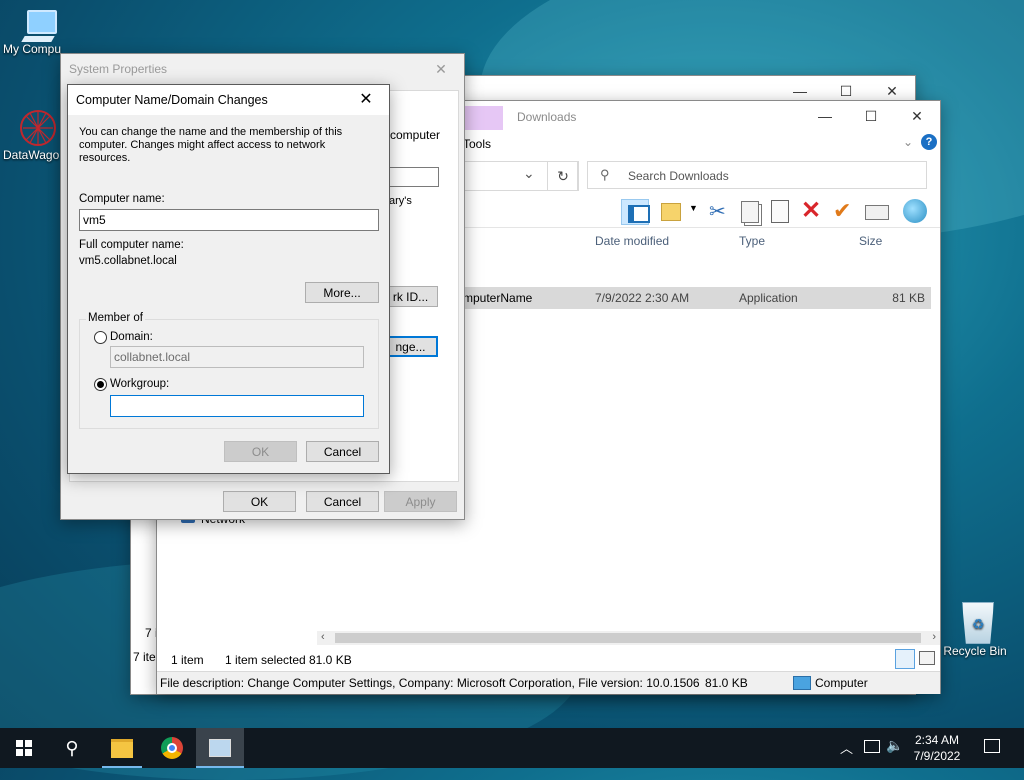 The image size is (1024, 780). What do you see at coordinates (265, 660) in the screenshot?
I see `status-selected: 1 item selected` at bounding box center [265, 660].